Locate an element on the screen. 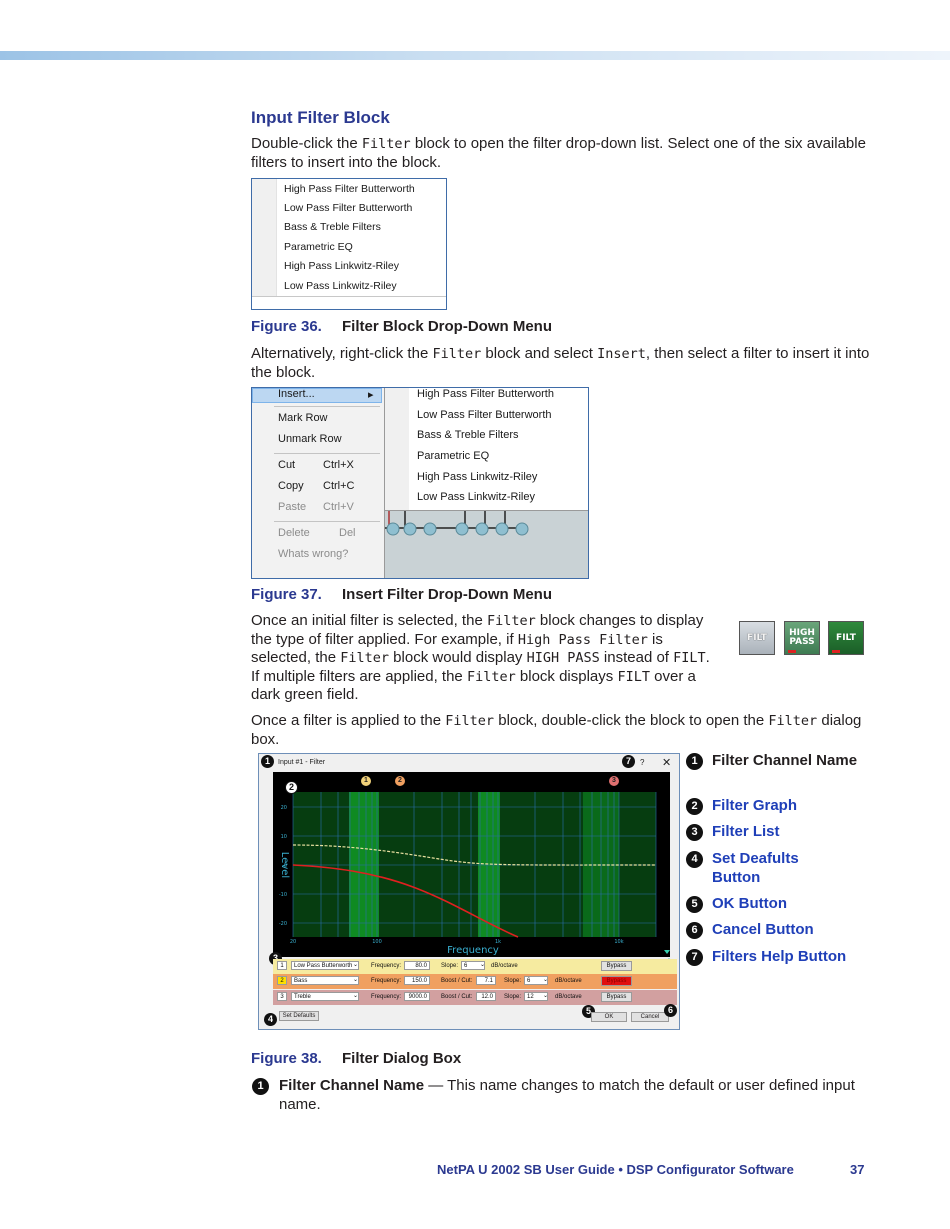 The height and width of the screenshot is (1229, 950). frequency-input: 9000.0 is located at coordinates (417, 996).